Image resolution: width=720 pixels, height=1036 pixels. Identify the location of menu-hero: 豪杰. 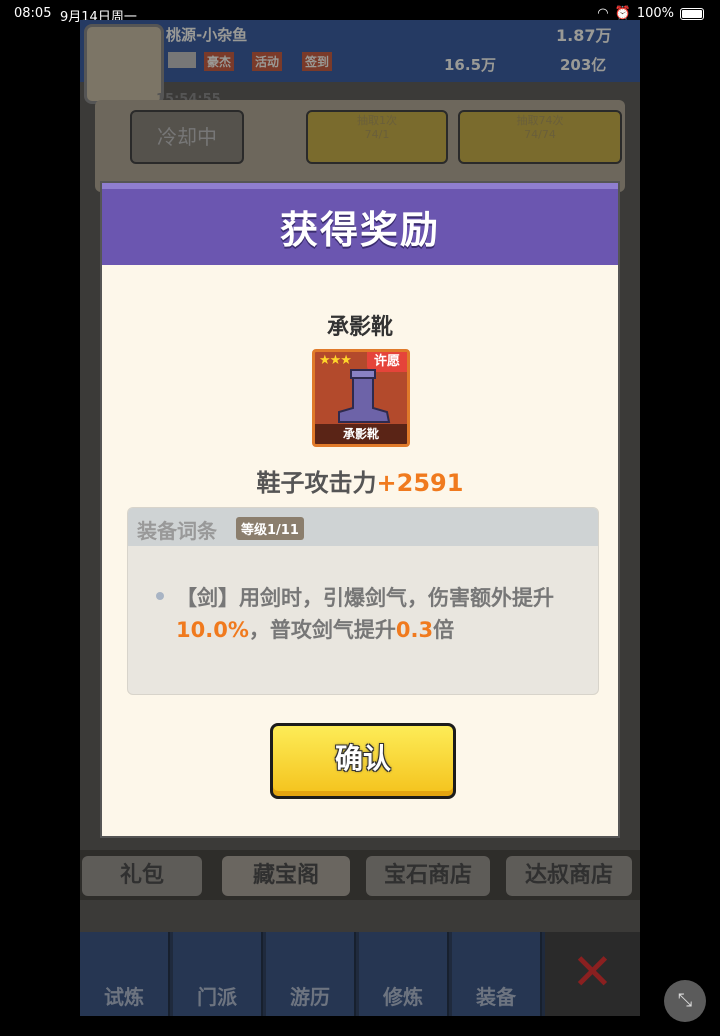
(219, 61).